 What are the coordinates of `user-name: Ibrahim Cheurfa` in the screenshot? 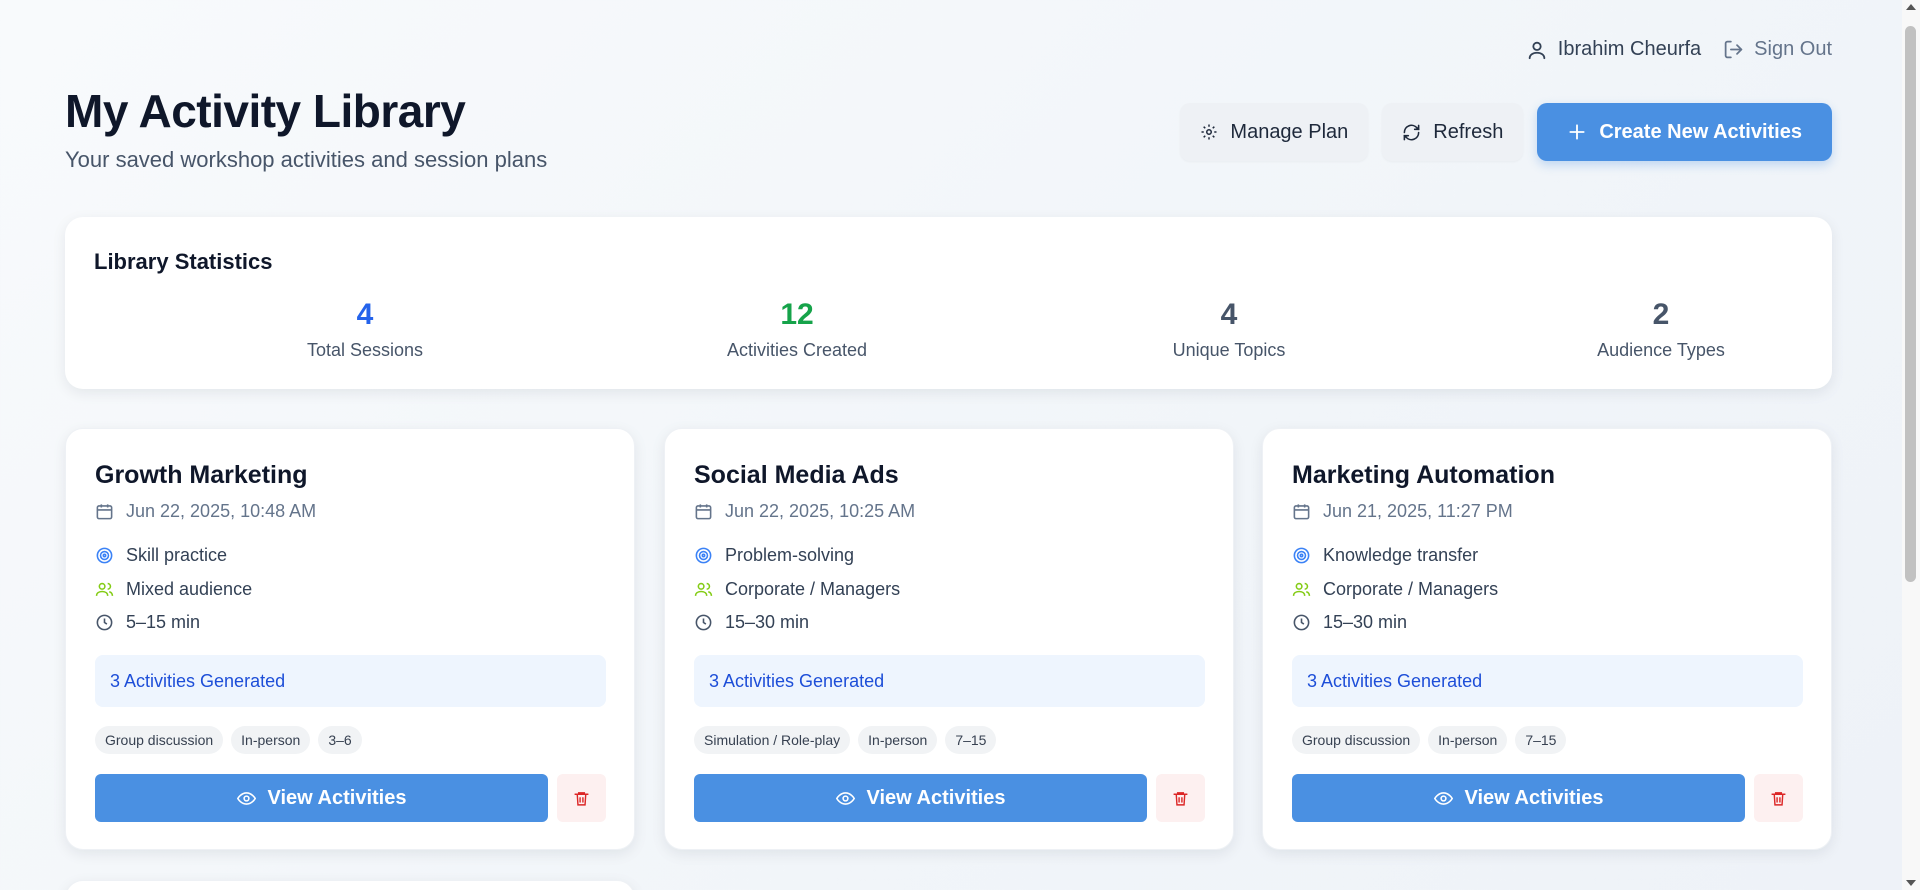 It's located at (1629, 49).